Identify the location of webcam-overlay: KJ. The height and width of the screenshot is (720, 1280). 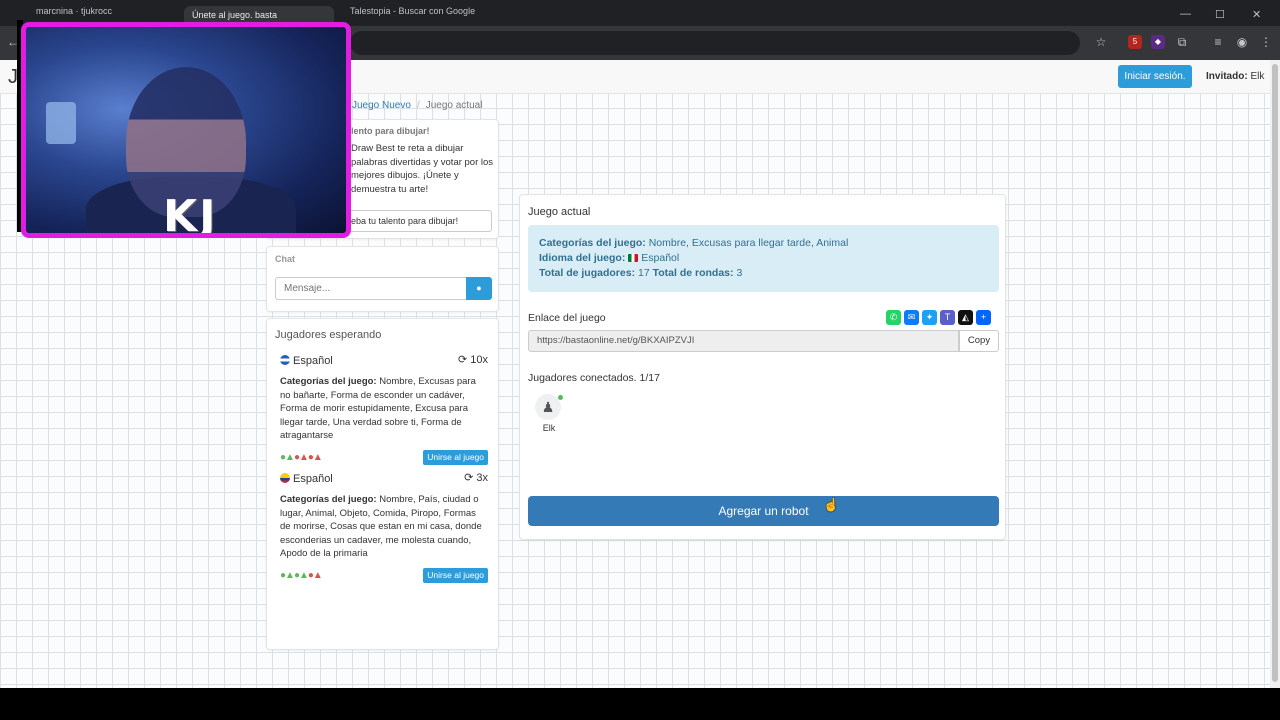
(186, 130).